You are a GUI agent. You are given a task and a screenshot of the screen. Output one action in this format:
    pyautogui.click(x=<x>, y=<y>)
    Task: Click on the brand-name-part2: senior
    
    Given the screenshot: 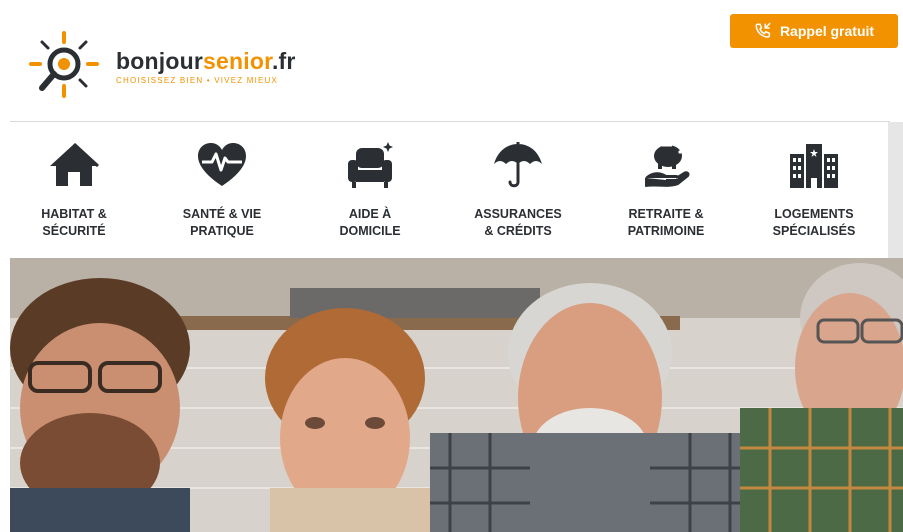 What is the action you would take?
    pyautogui.click(x=237, y=61)
    